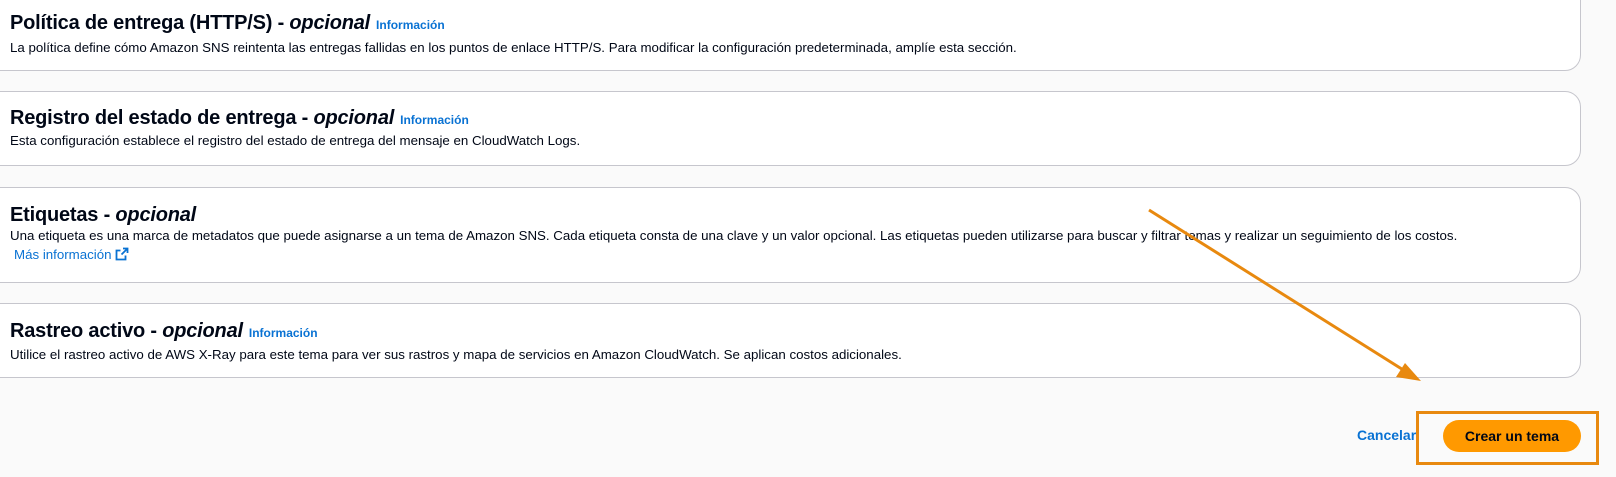 This screenshot has height=477, width=1616. What do you see at coordinates (63, 215) in the screenshot?
I see `section-title-text: Etiquetas -` at bounding box center [63, 215].